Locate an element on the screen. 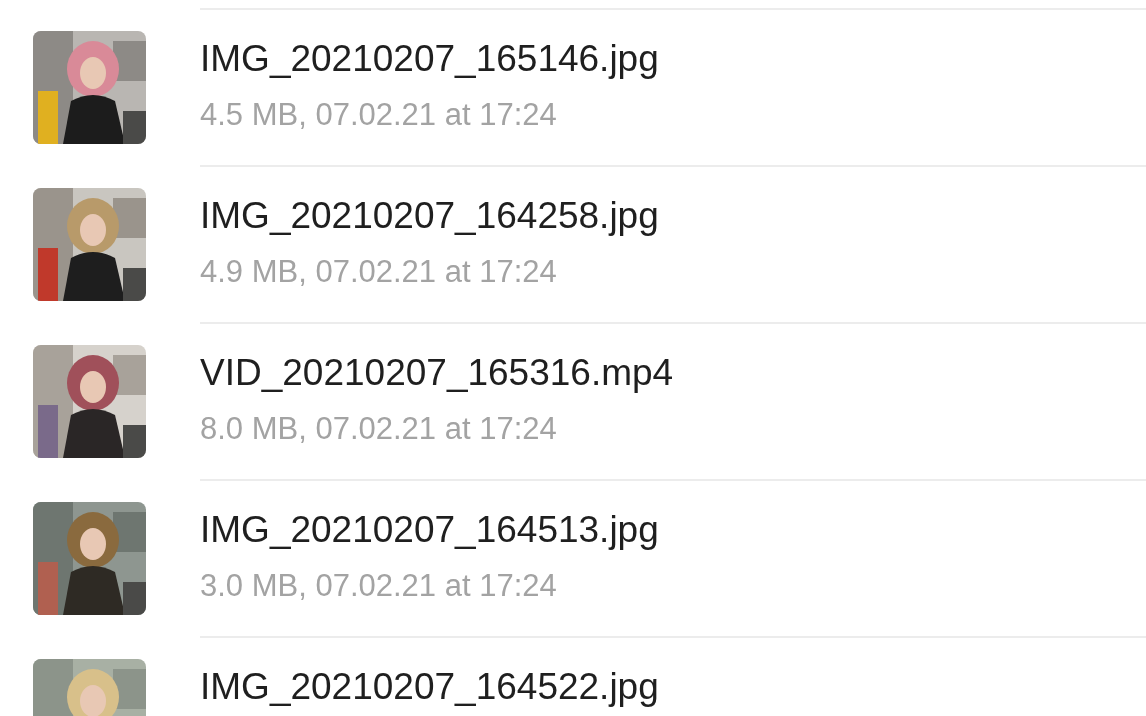 This screenshot has width=1146, height=716. file-details: 4.5 MB, 07.02.21 at 17:24 is located at coordinates (379, 115).